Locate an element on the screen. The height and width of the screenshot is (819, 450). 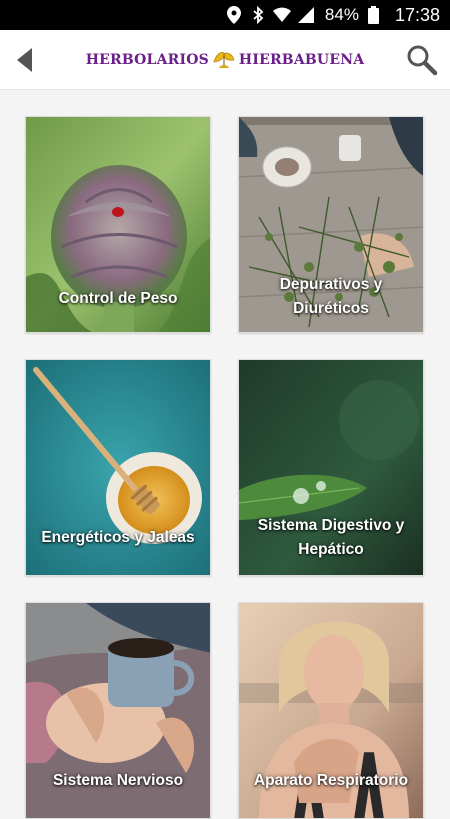
location-icon is located at coordinates (234, 15).